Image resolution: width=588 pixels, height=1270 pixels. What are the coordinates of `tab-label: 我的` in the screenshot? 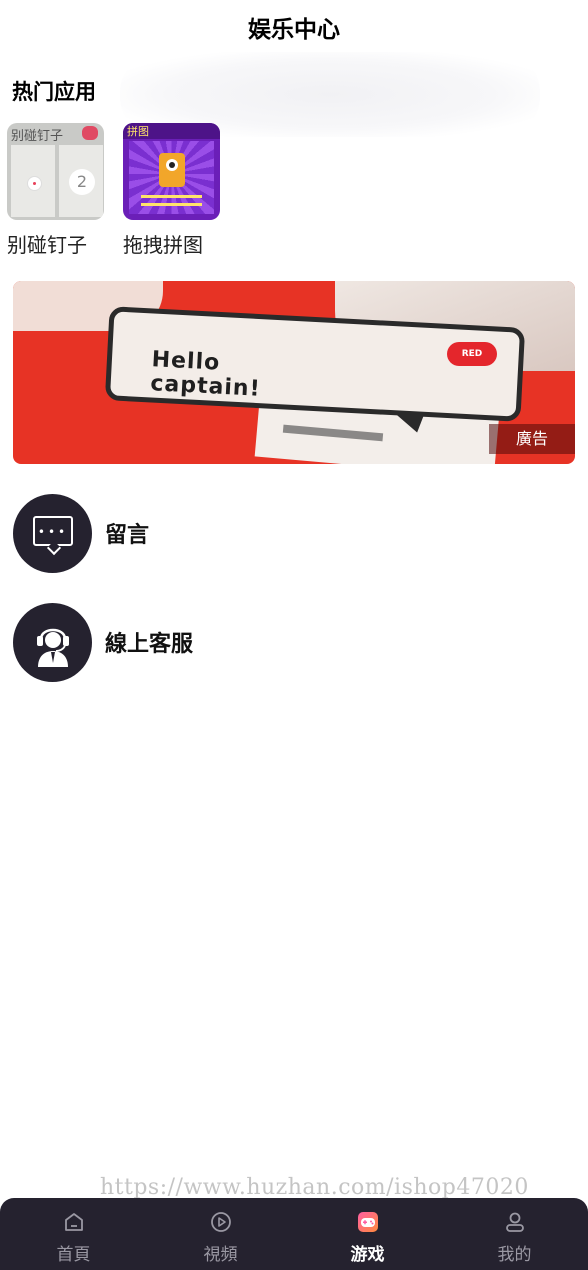 It's located at (514, 1255).